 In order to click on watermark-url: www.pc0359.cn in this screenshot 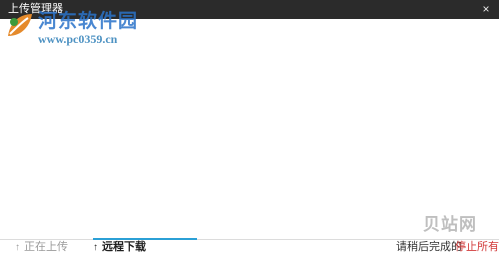, I will do `click(78, 39)`.